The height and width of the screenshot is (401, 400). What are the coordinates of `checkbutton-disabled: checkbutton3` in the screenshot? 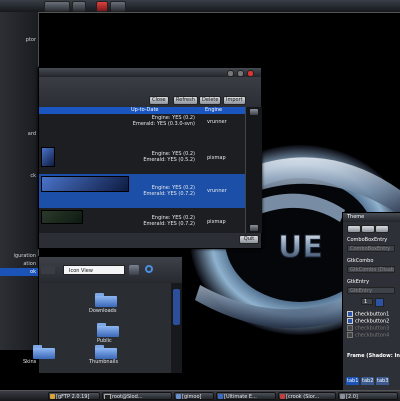 It's located at (368, 328).